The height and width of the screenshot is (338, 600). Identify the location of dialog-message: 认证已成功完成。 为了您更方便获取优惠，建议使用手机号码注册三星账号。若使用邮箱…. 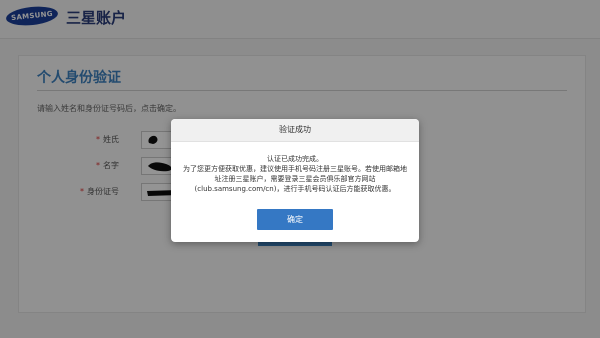
(295, 168).